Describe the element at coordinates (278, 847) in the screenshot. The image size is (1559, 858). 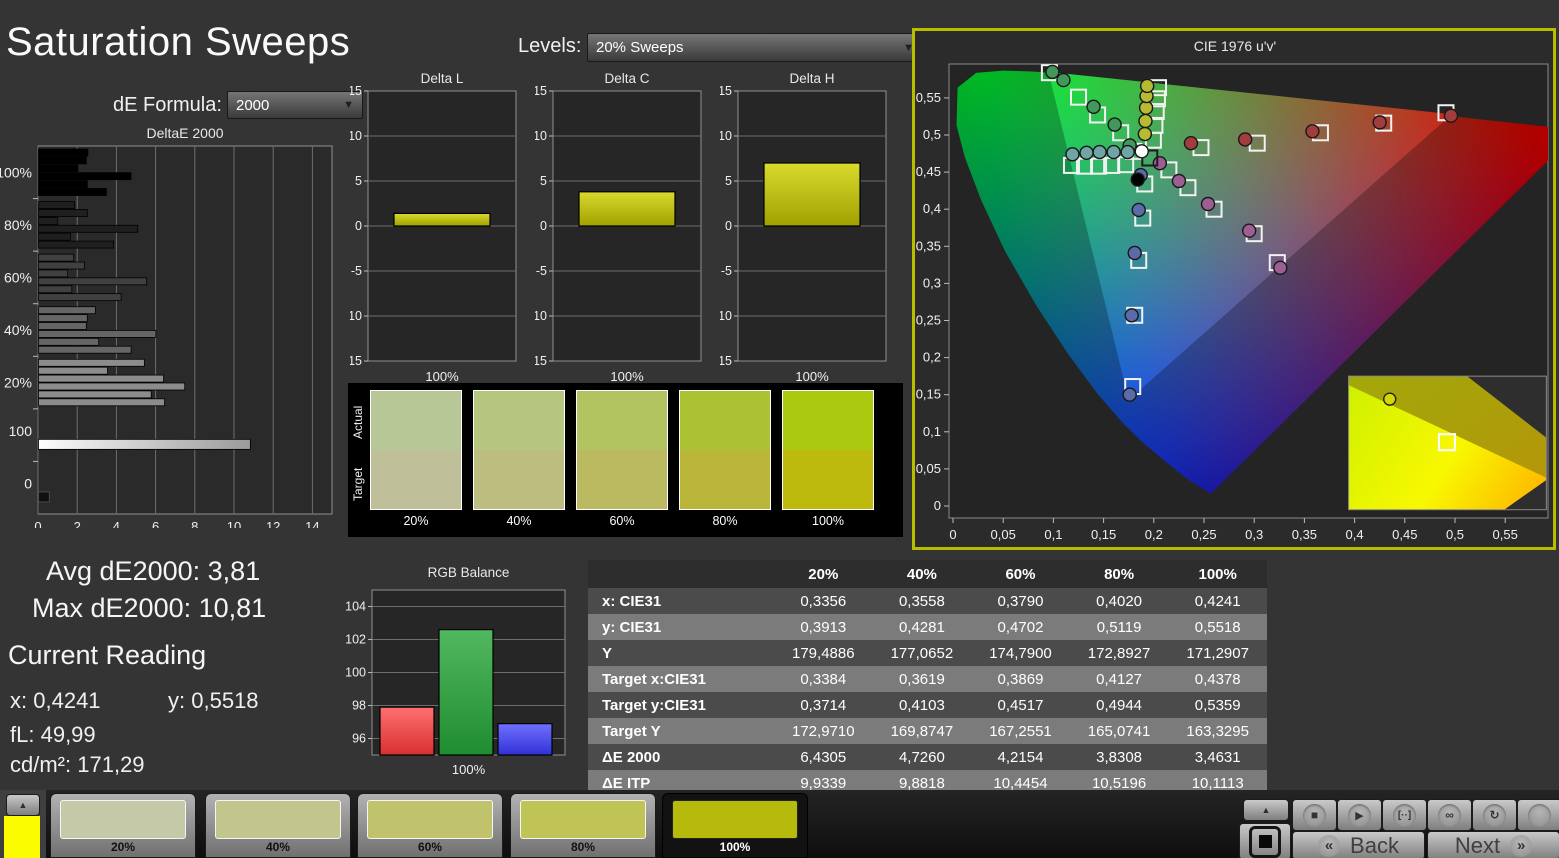
I see `sample-label: 40%` at that location.